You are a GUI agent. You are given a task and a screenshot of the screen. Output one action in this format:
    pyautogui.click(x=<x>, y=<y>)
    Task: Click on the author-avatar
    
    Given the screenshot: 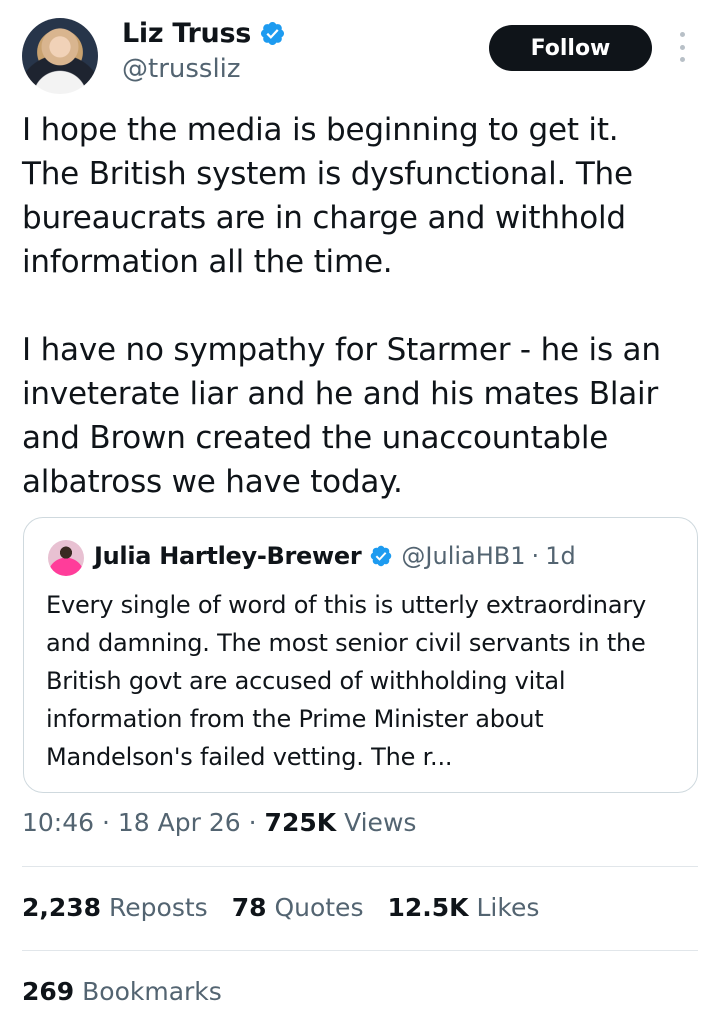 What is the action you would take?
    pyautogui.click(x=60, y=56)
    